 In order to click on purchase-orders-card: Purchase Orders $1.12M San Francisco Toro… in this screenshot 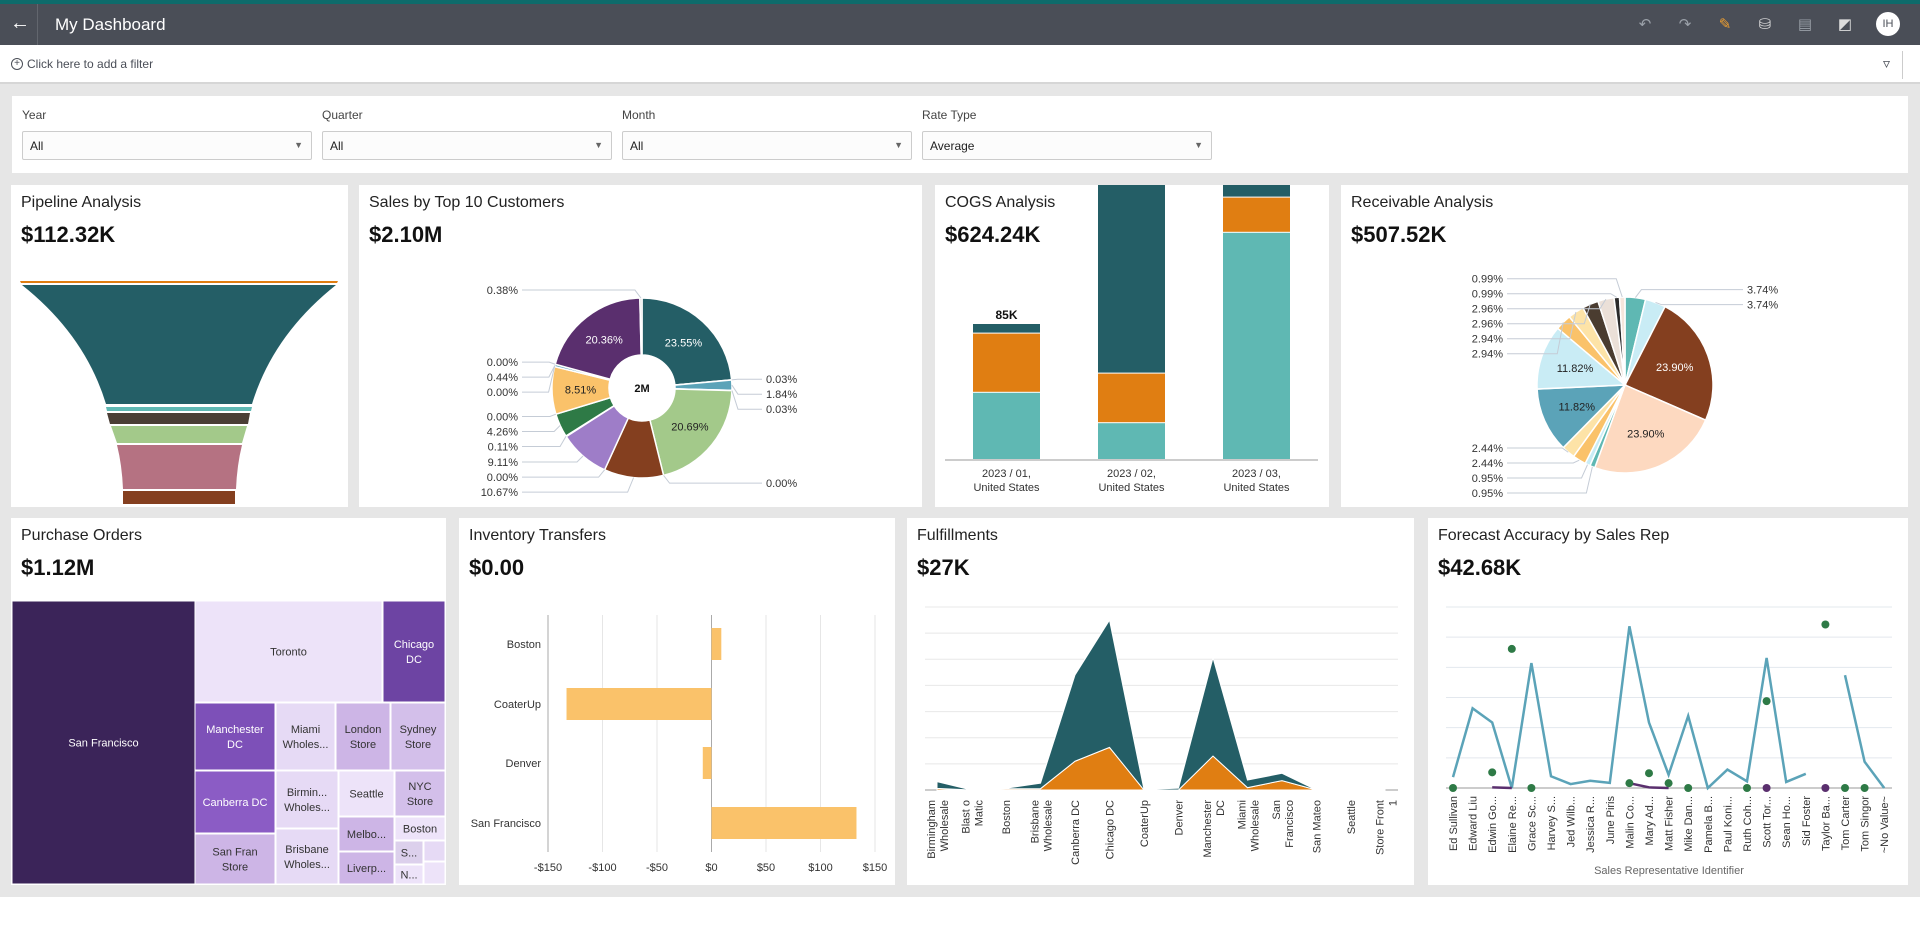, I will do `click(228, 701)`.